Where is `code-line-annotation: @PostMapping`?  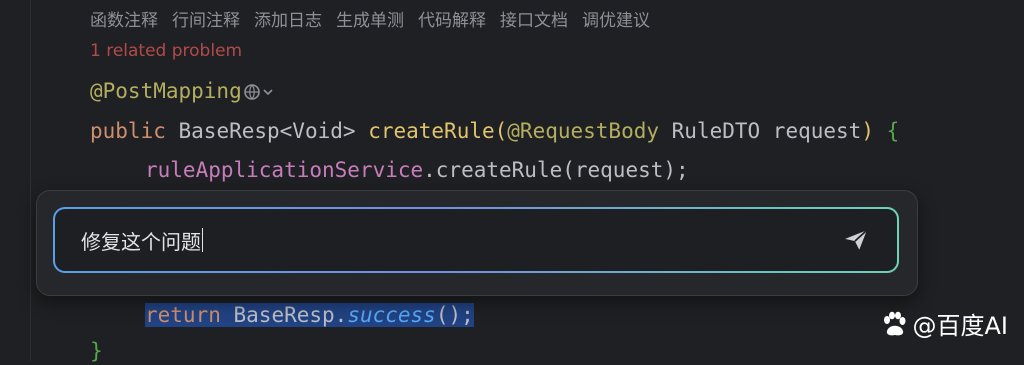
code-line-annotation: @PostMapping is located at coordinates (182, 91).